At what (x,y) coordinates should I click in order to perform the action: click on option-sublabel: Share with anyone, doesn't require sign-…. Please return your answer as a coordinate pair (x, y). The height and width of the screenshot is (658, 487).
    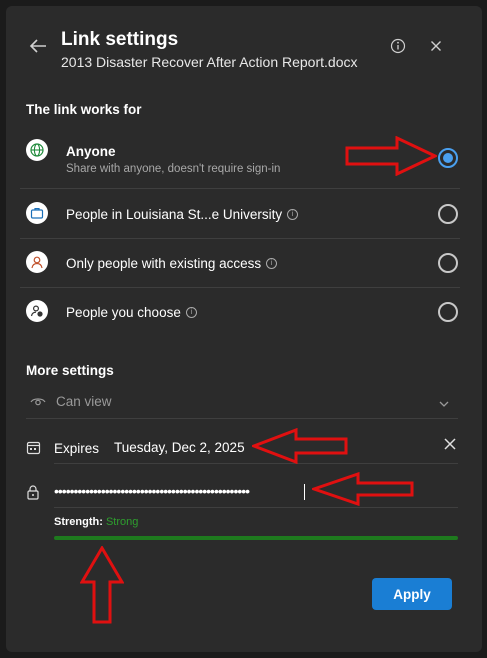
    Looking at the image, I should click on (173, 169).